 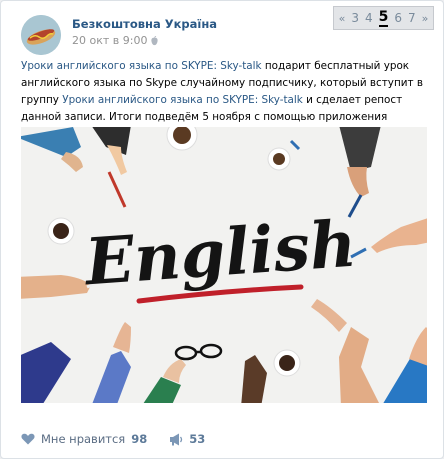 What do you see at coordinates (342, 18) in the screenshot?
I see `prev-page-icon: «` at bounding box center [342, 18].